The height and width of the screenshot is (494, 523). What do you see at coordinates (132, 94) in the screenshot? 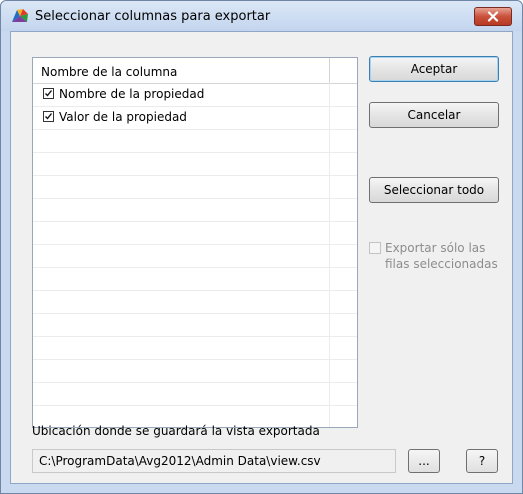
I see `row-label: Nombre de la propiedad` at bounding box center [132, 94].